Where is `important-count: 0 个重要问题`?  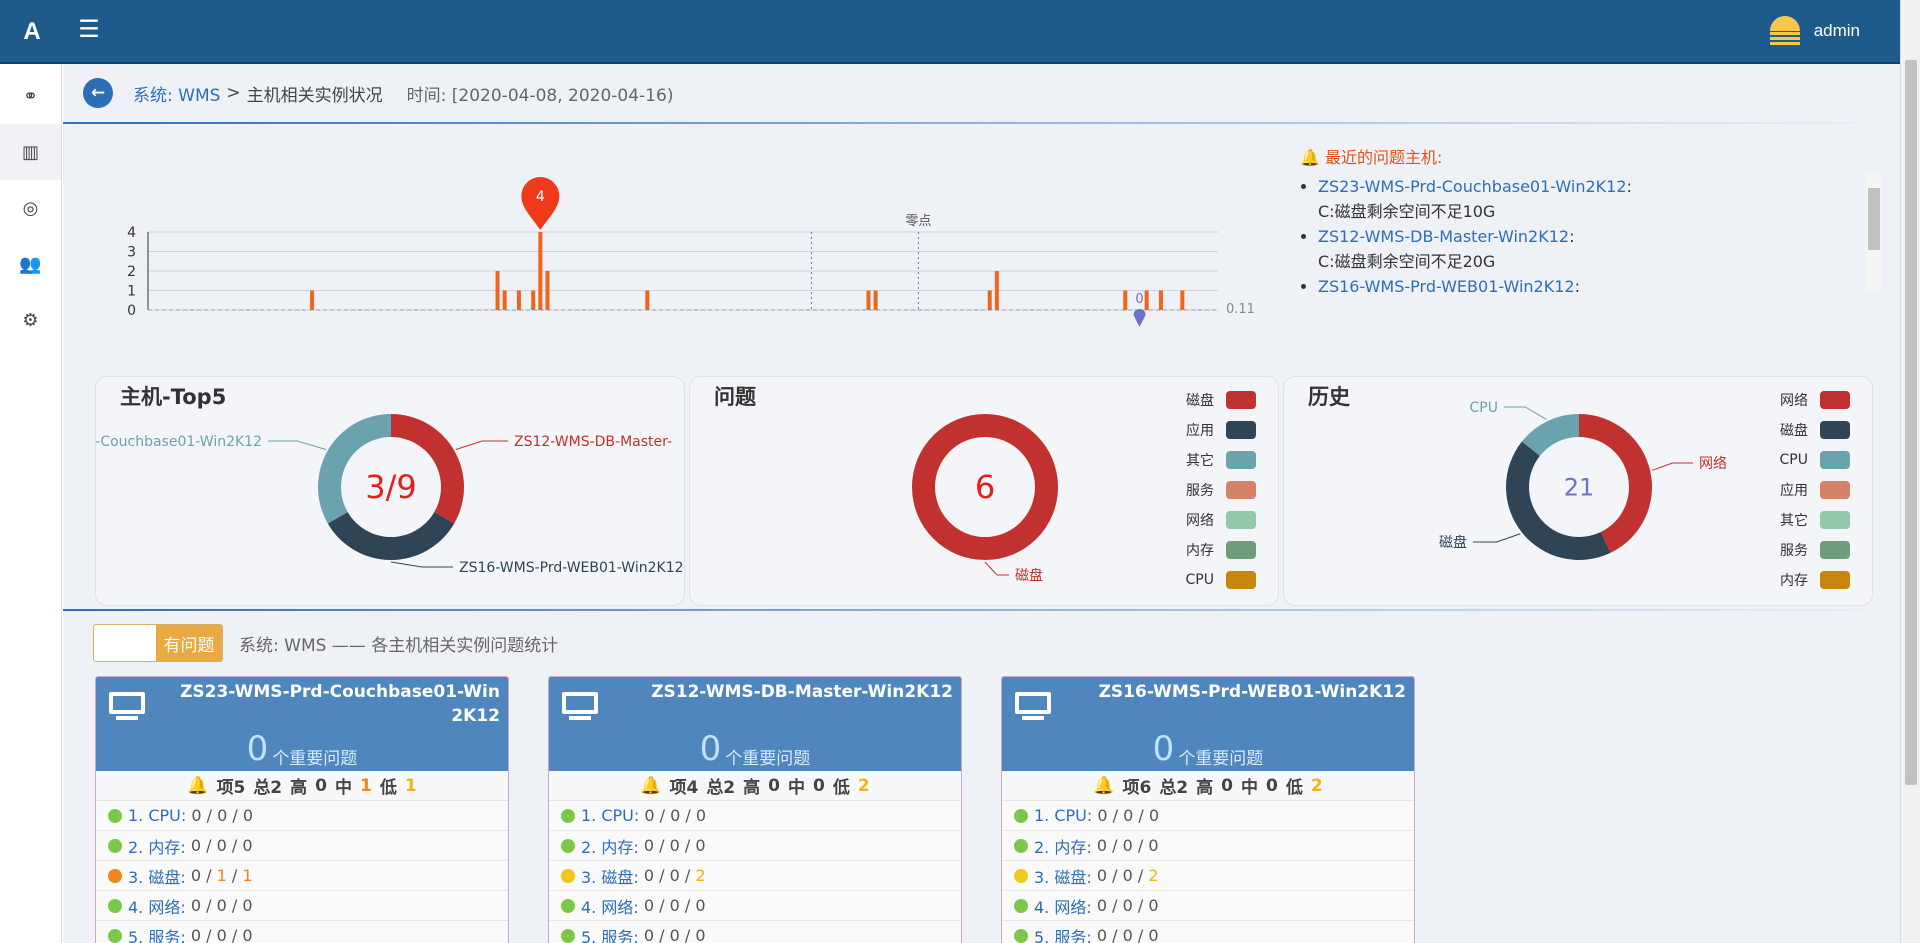 important-count: 0 个重要问题 is located at coordinates (1208, 749).